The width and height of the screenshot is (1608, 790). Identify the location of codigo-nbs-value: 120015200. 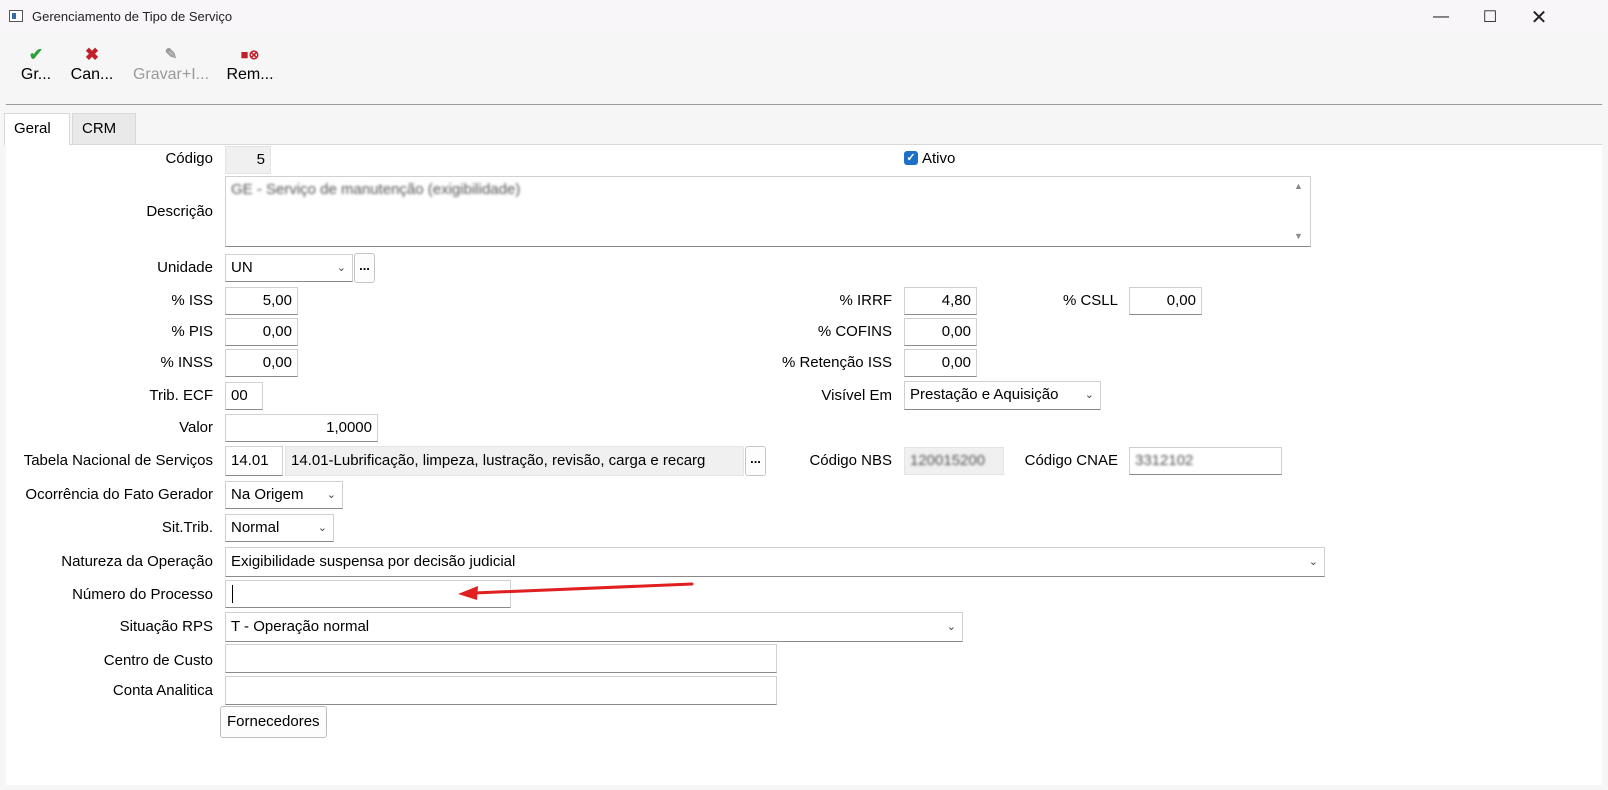
(948, 460).